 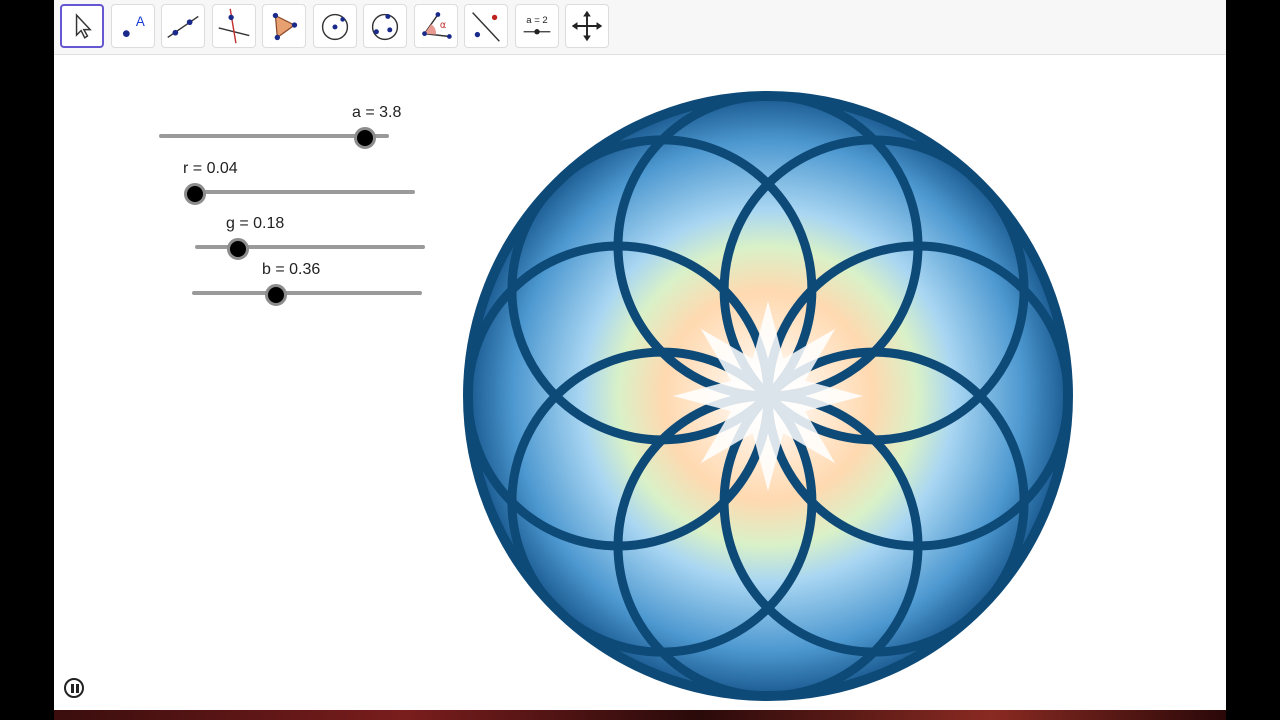 What do you see at coordinates (307, 293) in the screenshot?
I see `slider-b-track` at bounding box center [307, 293].